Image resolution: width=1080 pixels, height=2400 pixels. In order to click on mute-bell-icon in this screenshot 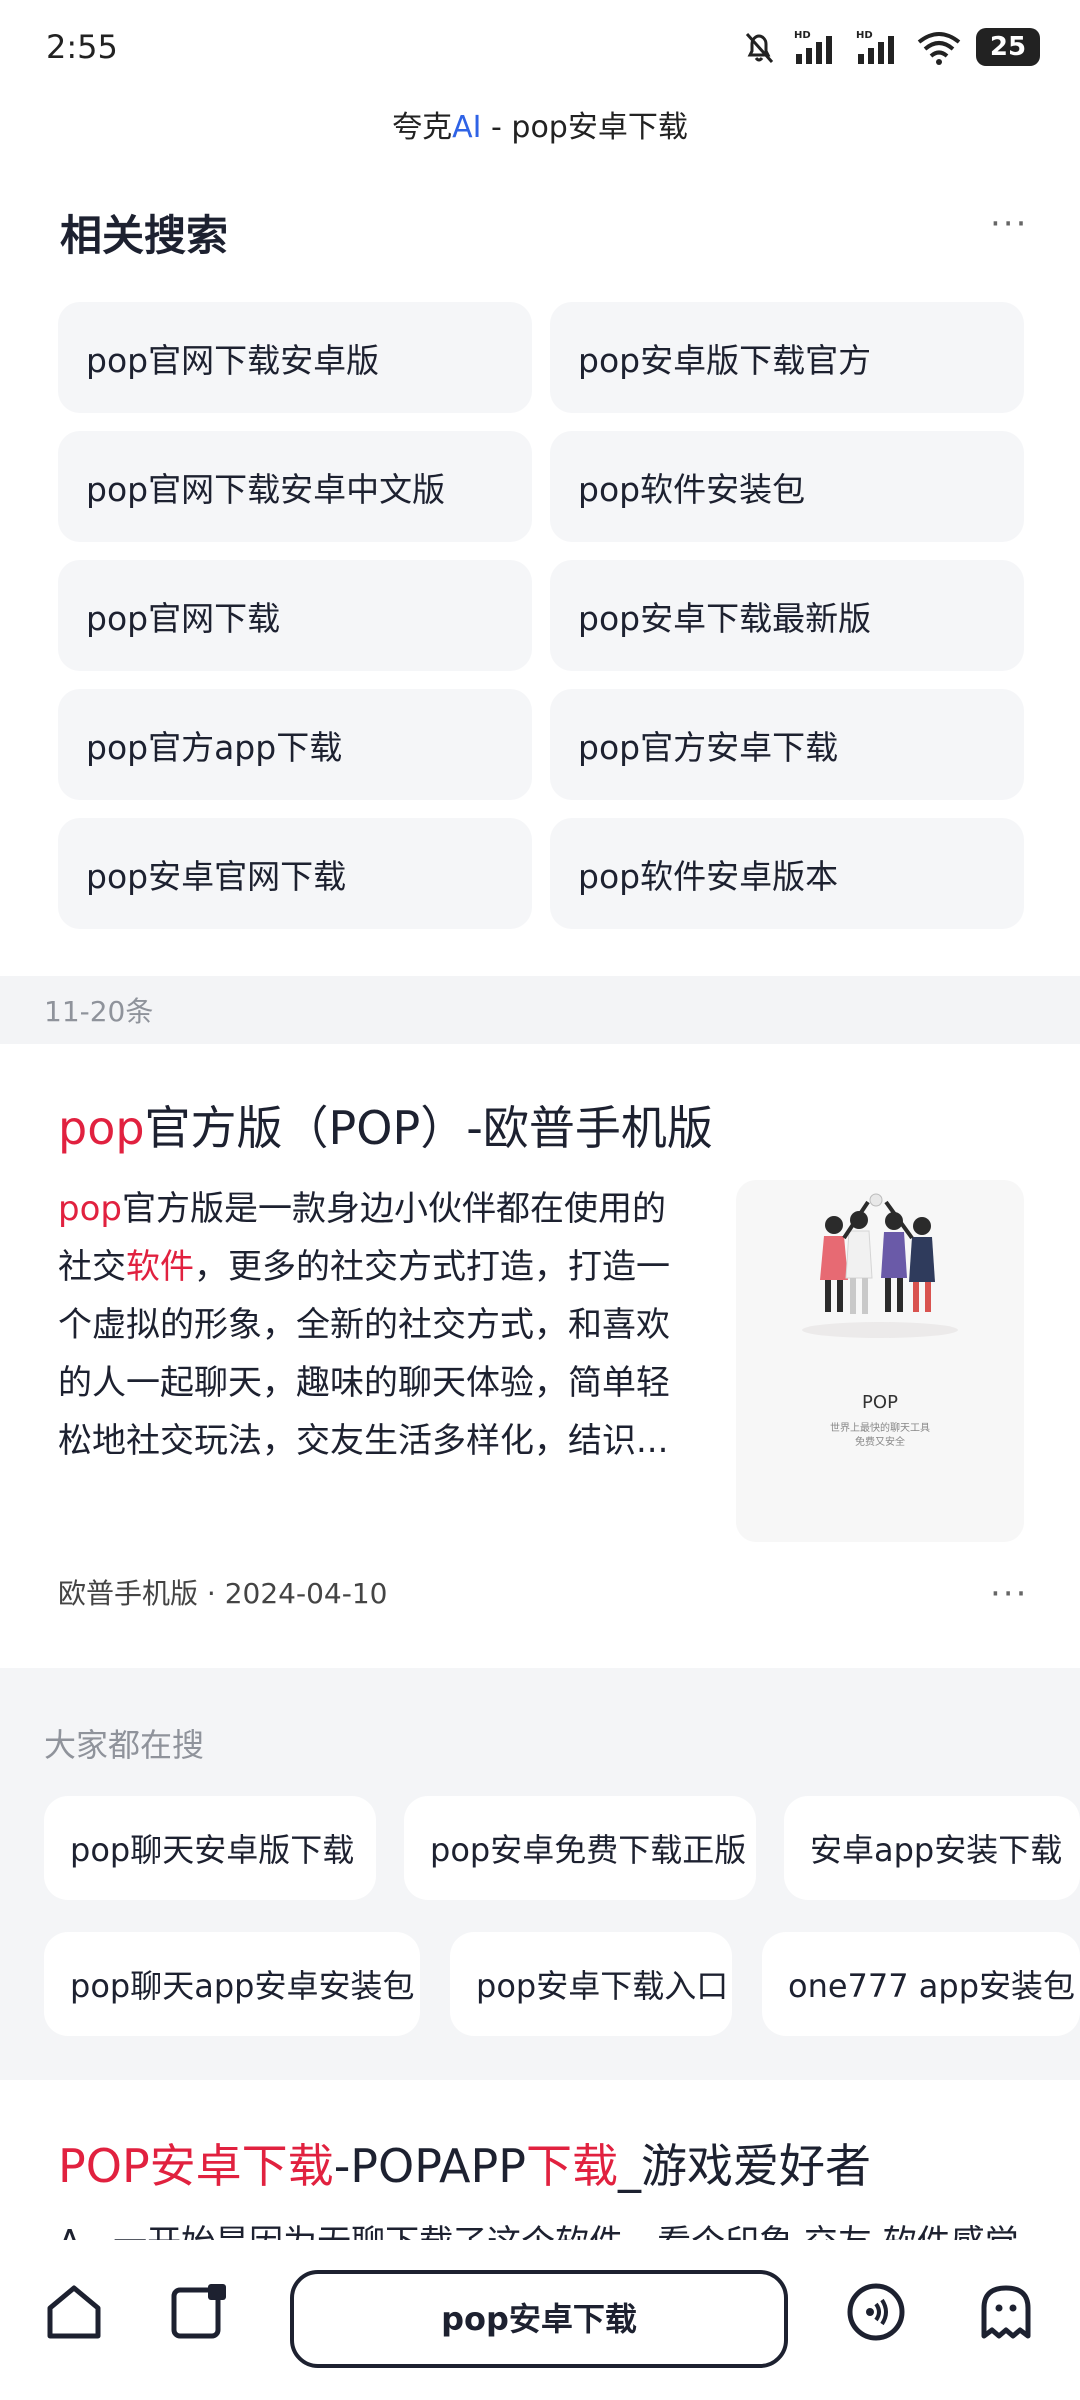, I will do `click(759, 48)`.